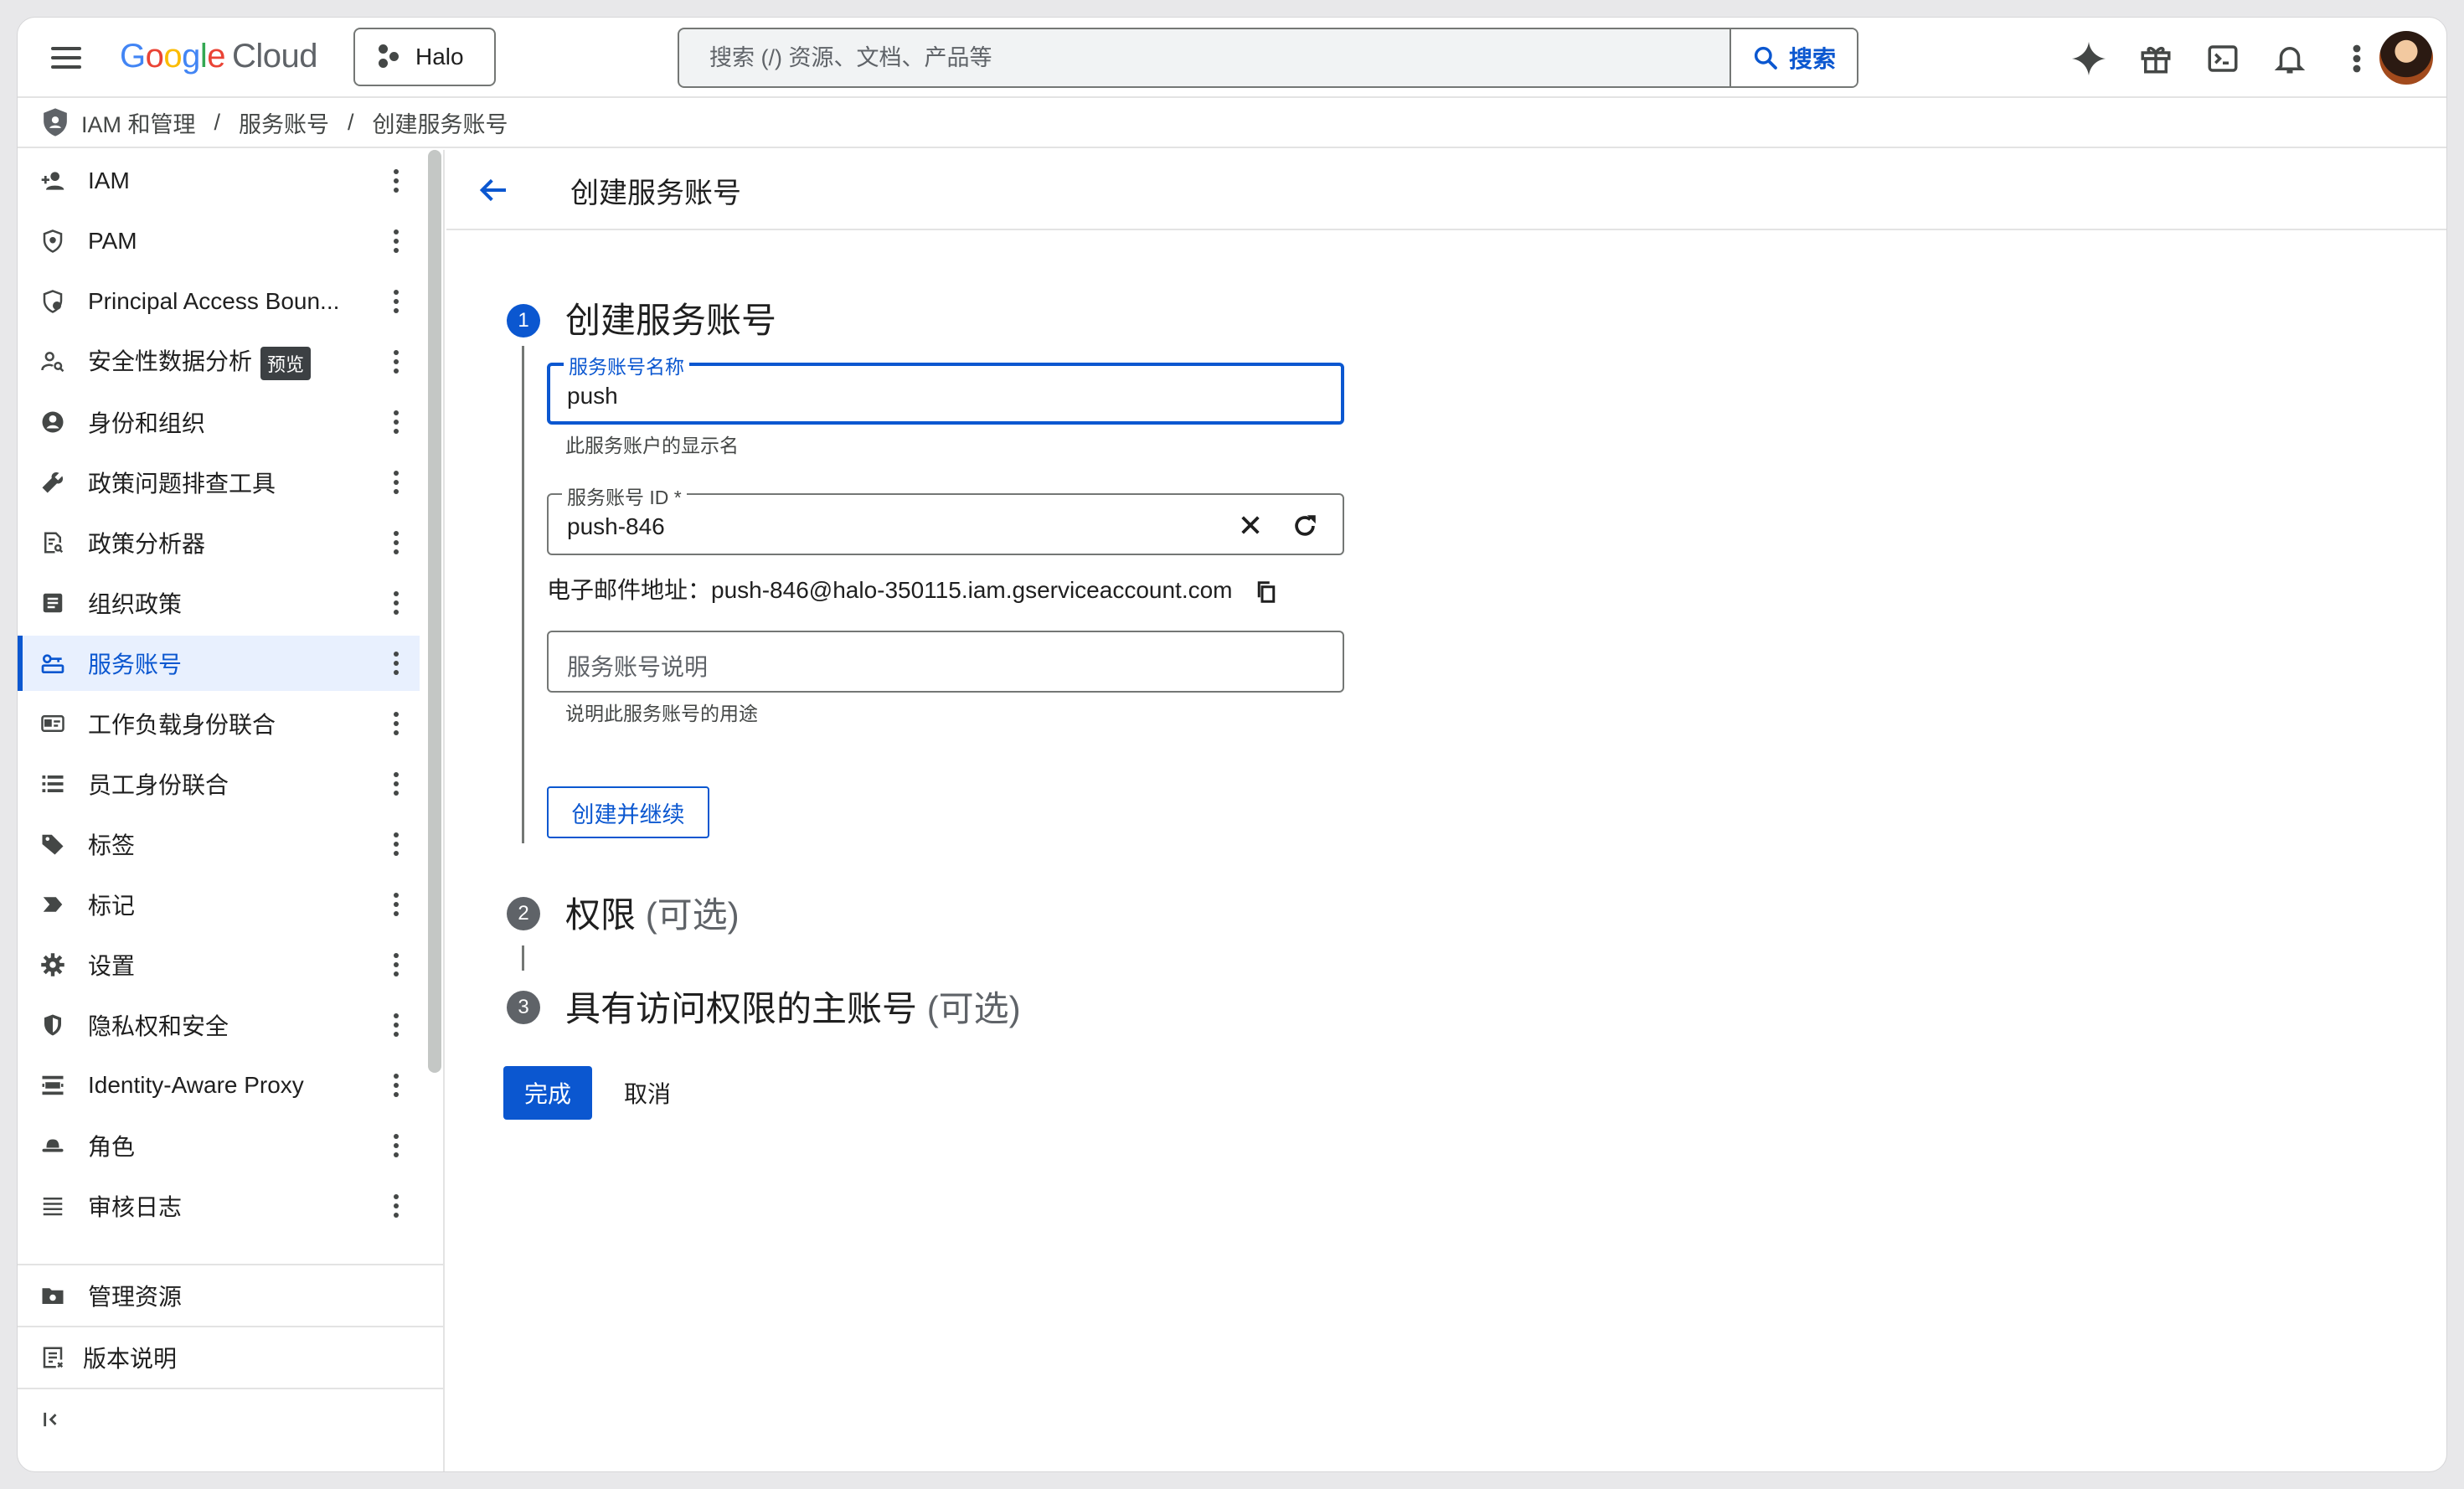  Describe the element at coordinates (628, 812) in the screenshot. I see `create-and-continue-button: 创建并继续` at that location.